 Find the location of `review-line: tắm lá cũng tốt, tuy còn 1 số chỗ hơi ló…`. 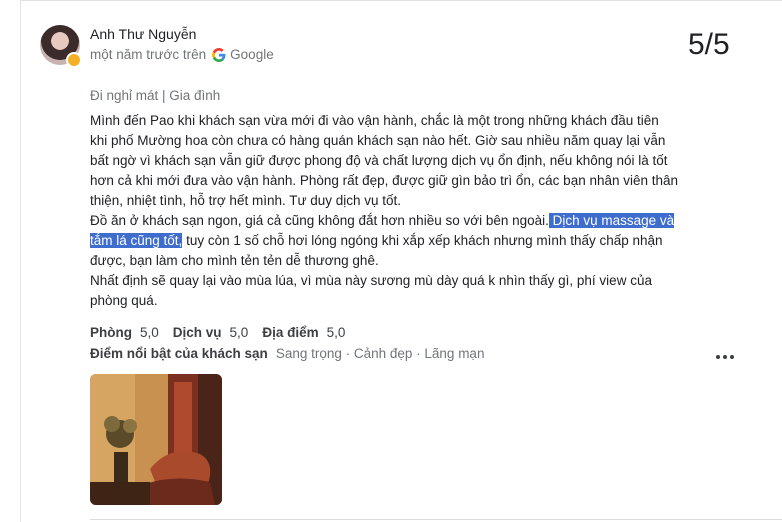

review-line: tắm lá cũng tốt, tuy còn 1 số chỗ hơi ló… is located at coordinates (405, 241).